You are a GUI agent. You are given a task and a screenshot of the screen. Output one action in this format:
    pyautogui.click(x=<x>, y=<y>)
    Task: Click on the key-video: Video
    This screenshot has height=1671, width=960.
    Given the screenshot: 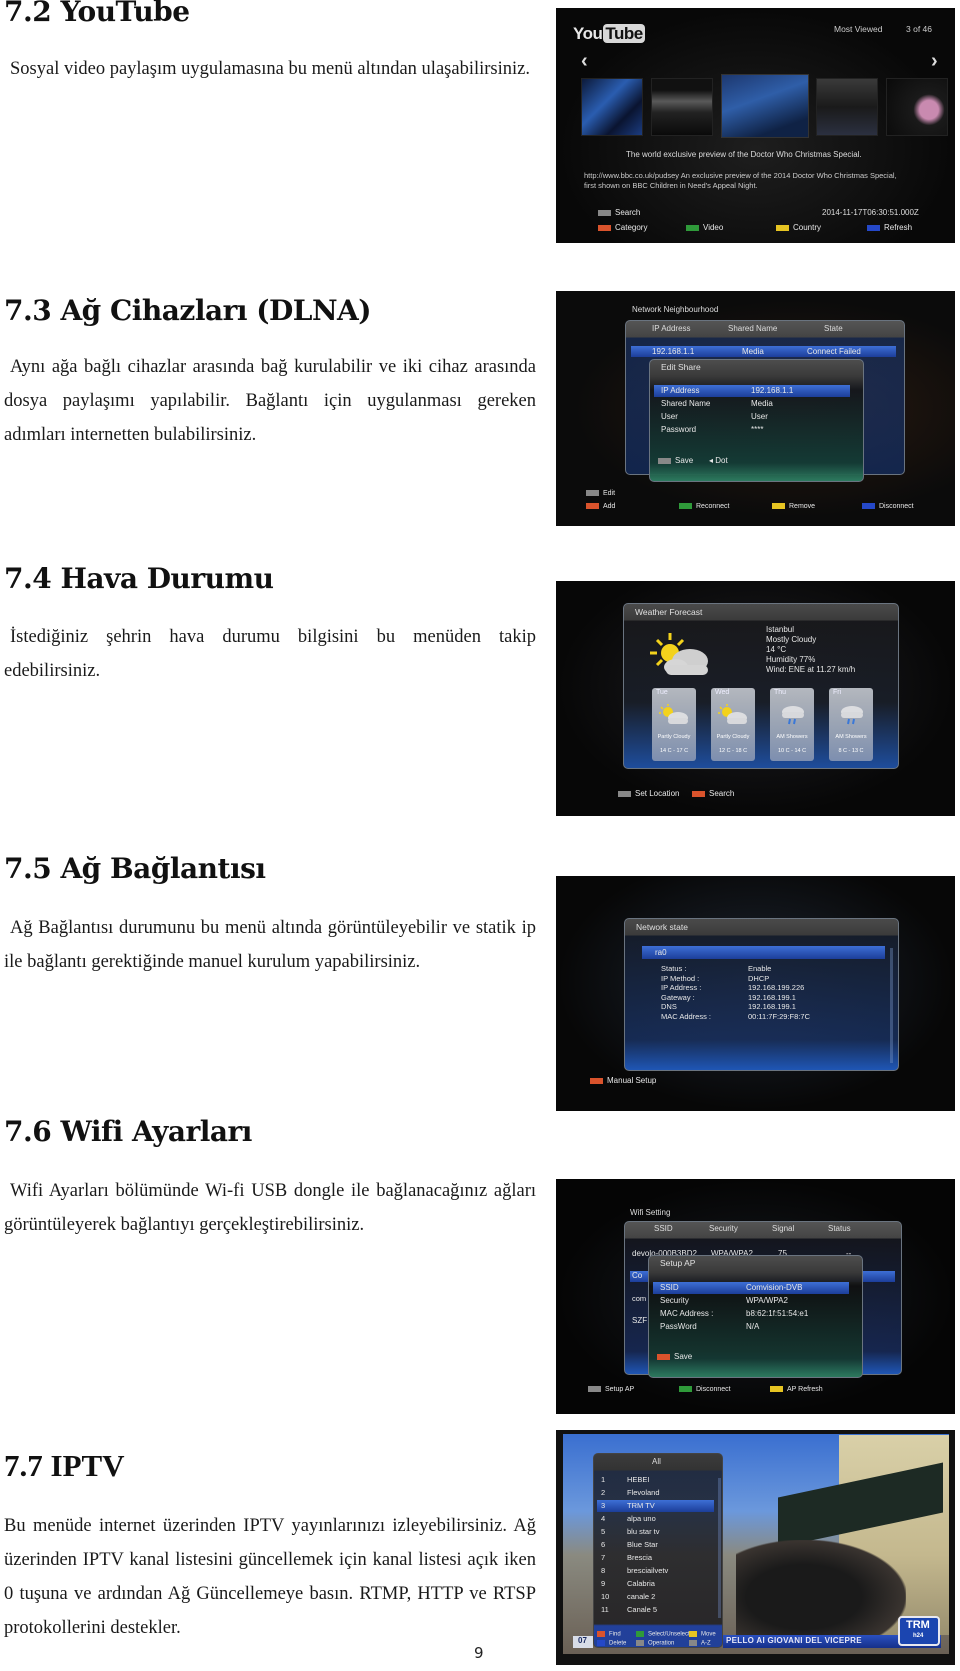 What is the action you would take?
    pyautogui.click(x=704, y=227)
    